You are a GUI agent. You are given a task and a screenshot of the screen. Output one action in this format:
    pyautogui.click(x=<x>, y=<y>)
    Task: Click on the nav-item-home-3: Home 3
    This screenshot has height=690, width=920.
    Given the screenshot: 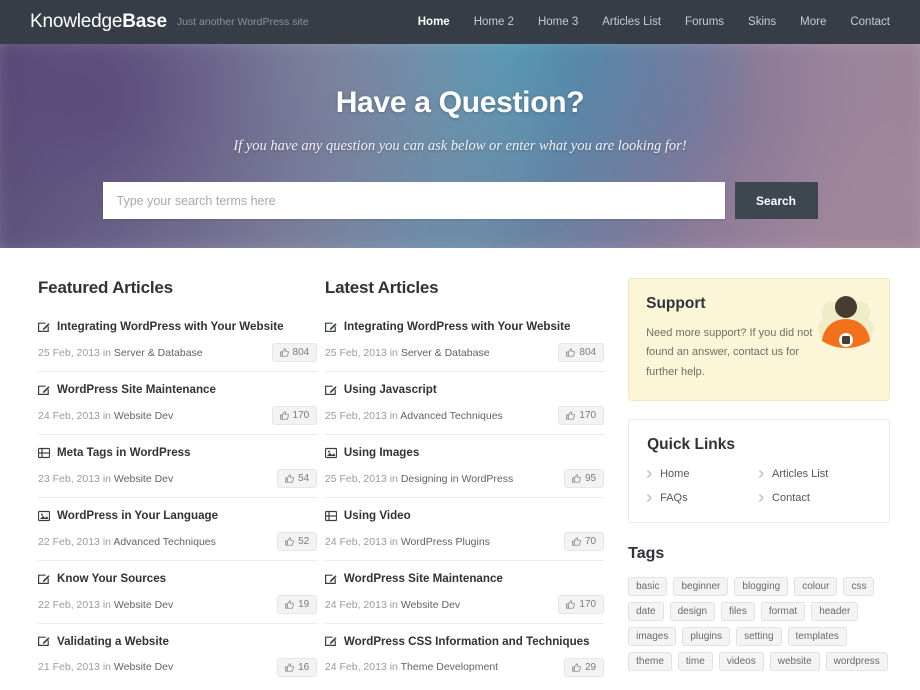 What is the action you would take?
    pyautogui.click(x=558, y=22)
    